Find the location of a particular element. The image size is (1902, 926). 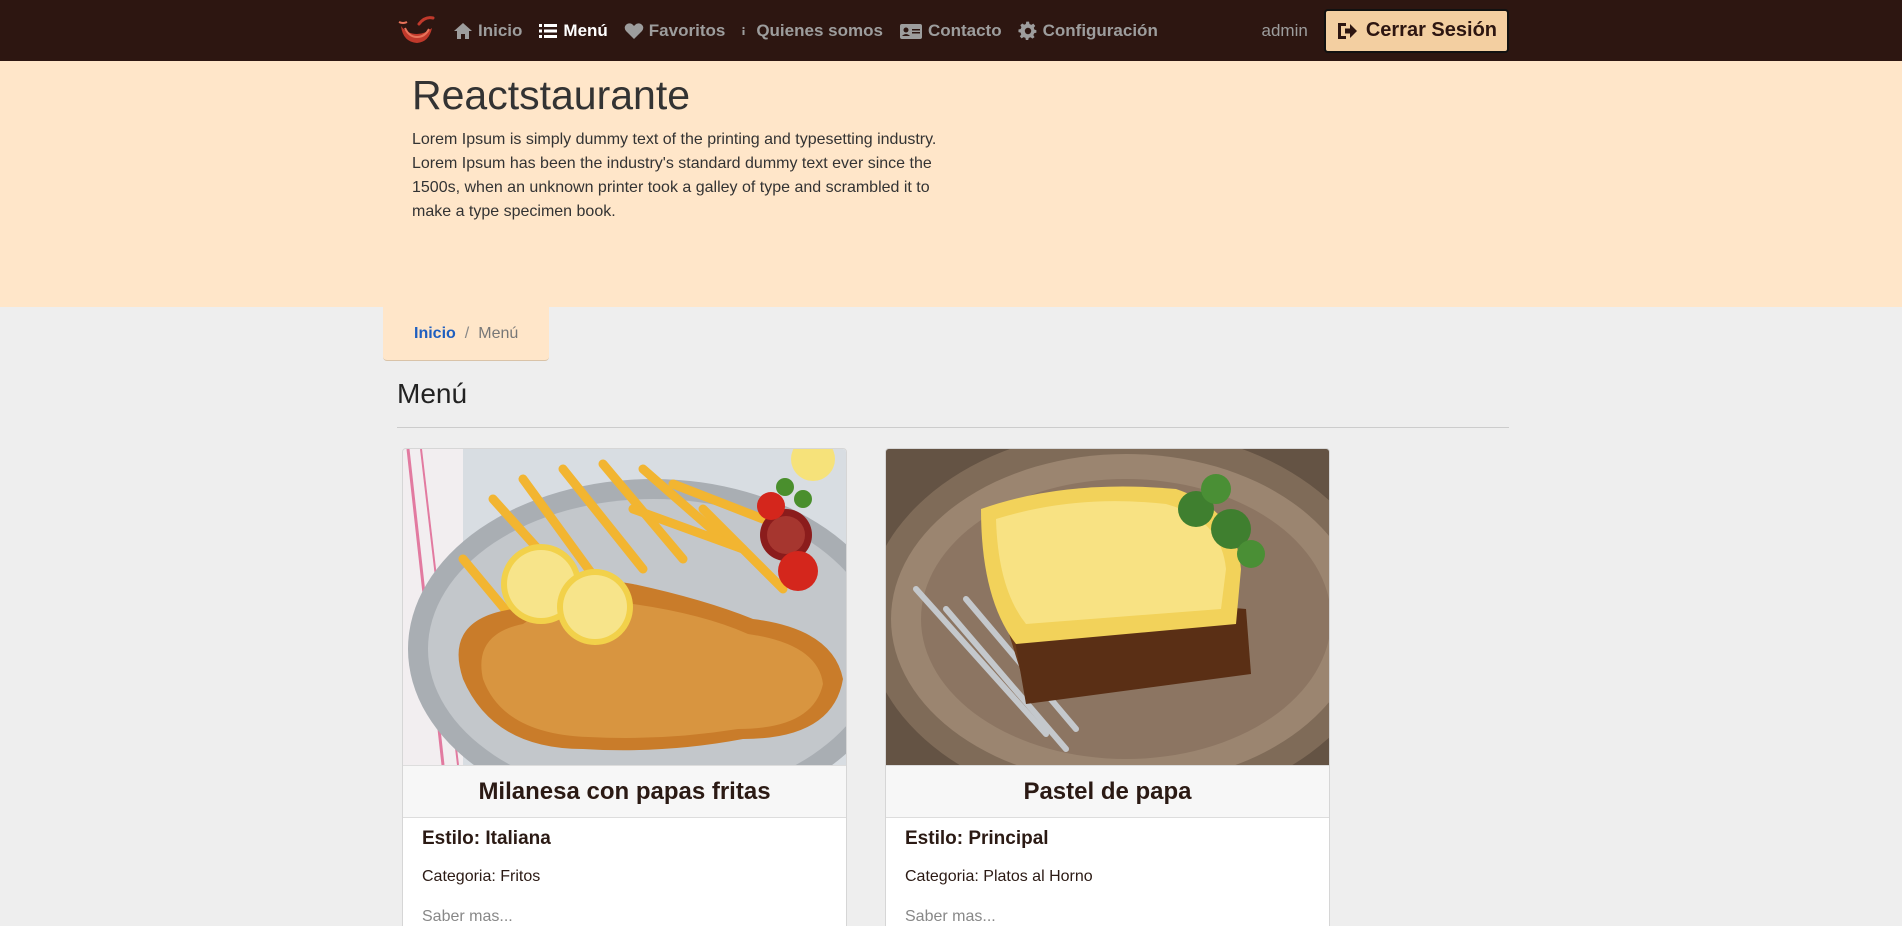

card-category: Categoria: Platos al Horno is located at coordinates (999, 876).